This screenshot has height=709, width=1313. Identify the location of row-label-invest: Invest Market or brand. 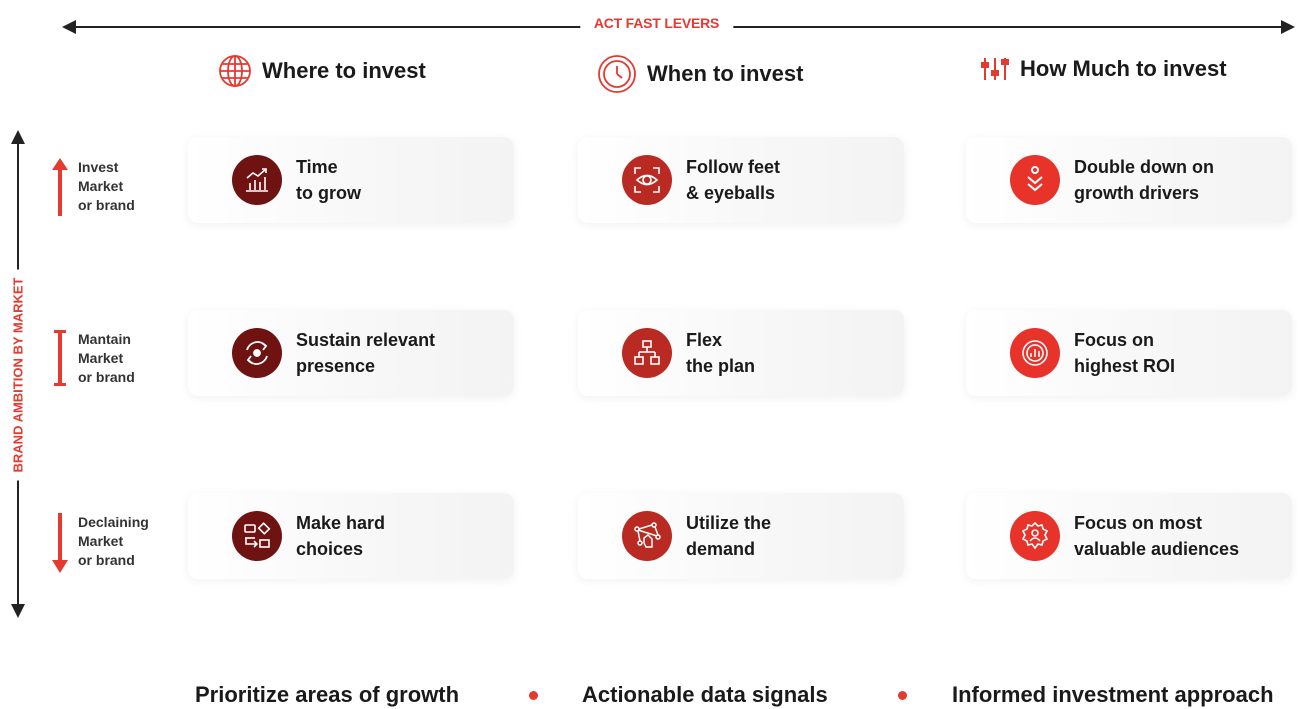
(93, 189).